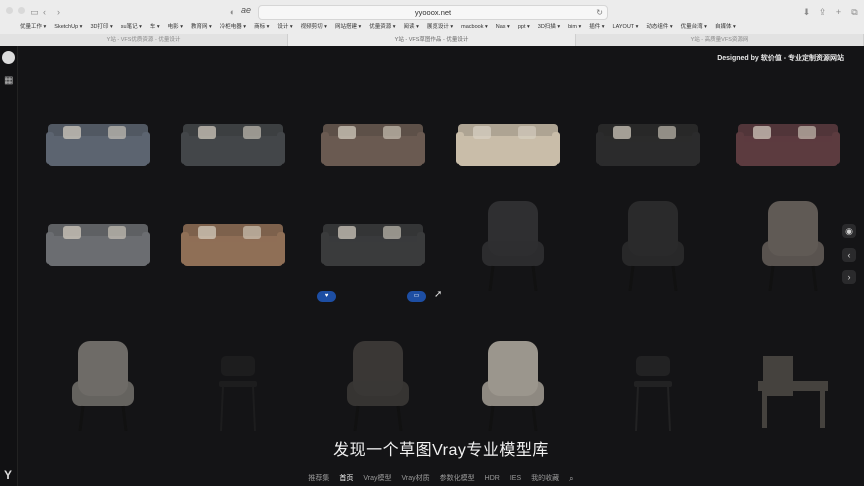  I want to click on site-logo-icon, so click(8, 57).